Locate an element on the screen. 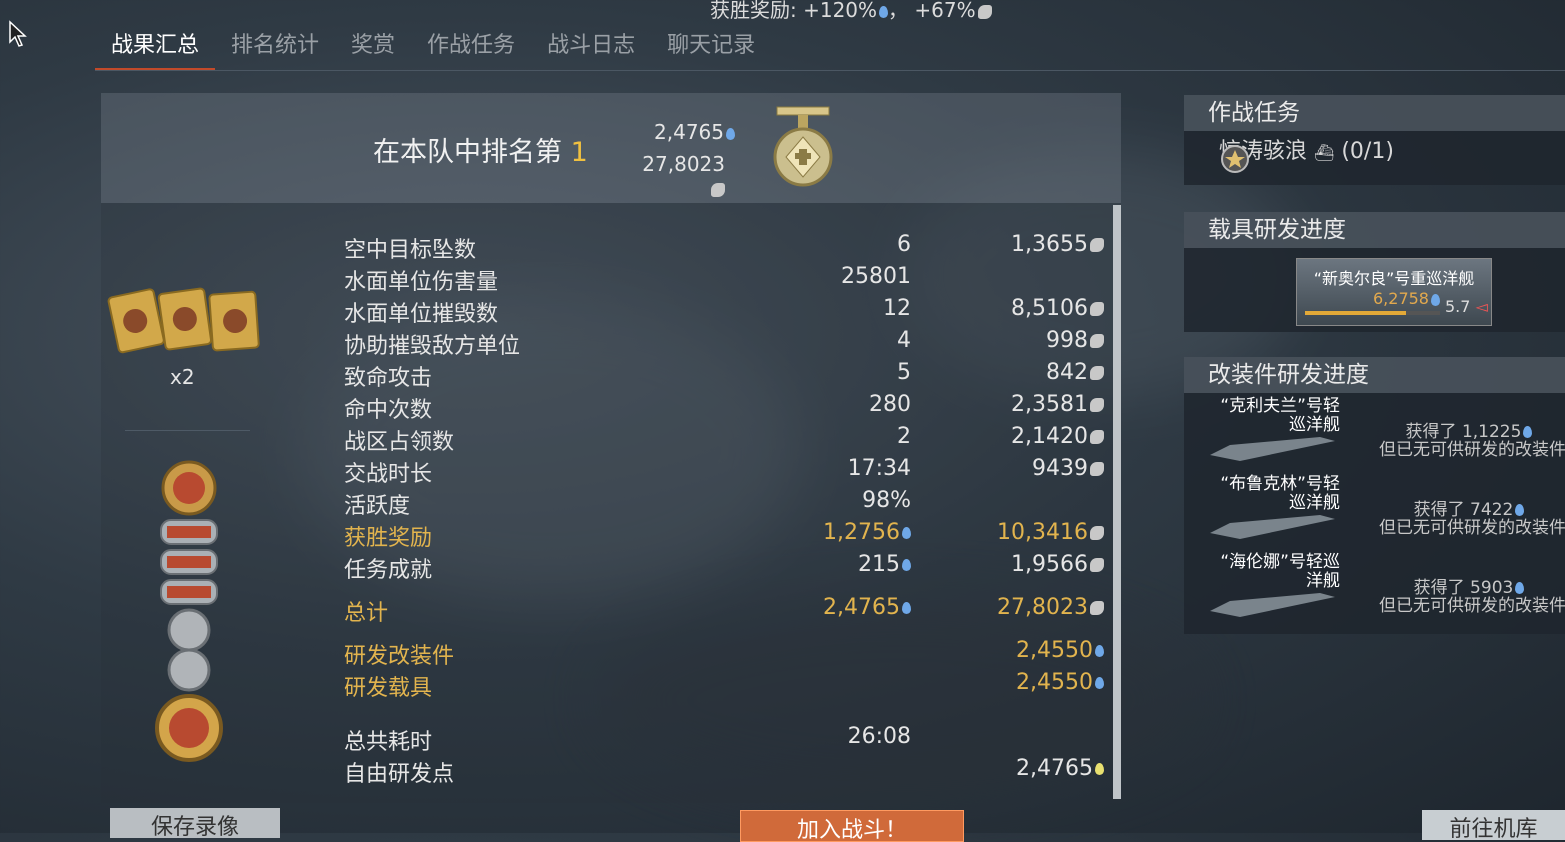  tab-missions: 作战任务 is located at coordinates (471, 49).